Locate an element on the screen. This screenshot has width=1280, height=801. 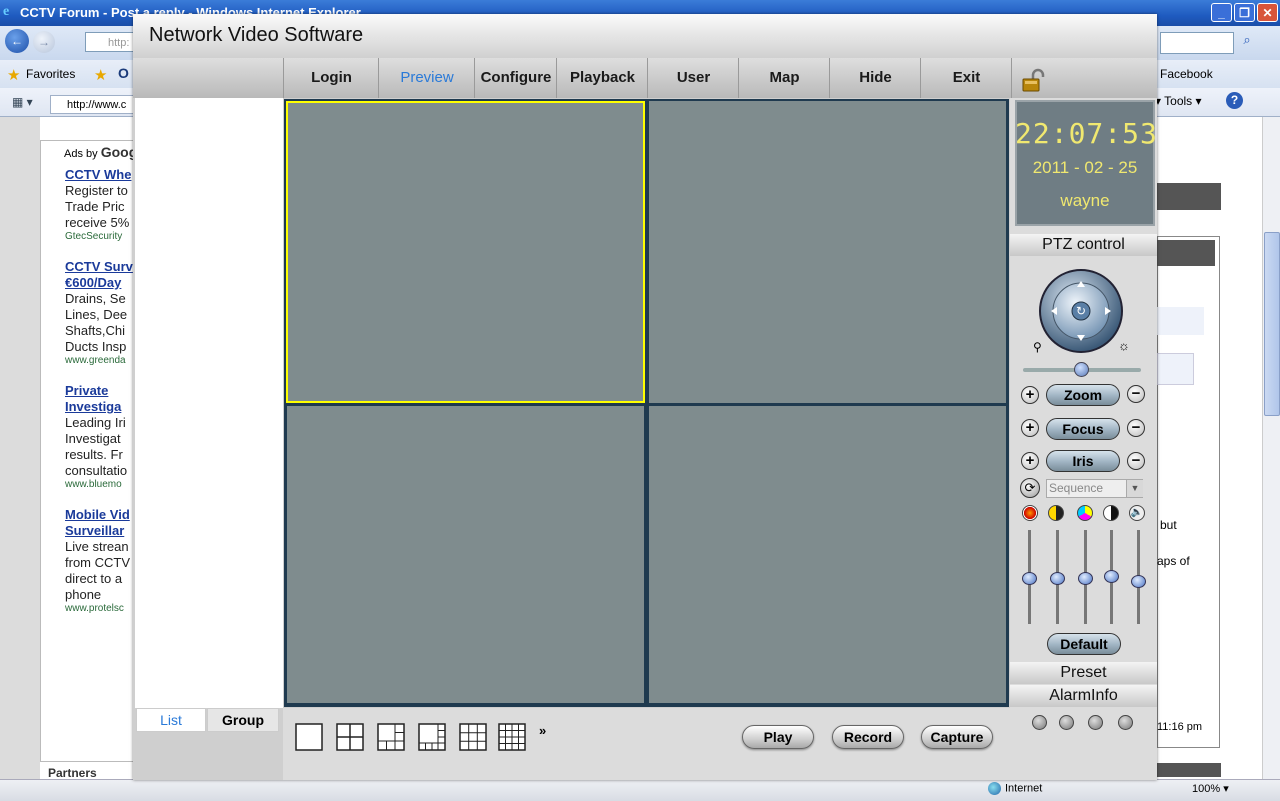
minimize-button: _ is located at coordinates (1221, 12).